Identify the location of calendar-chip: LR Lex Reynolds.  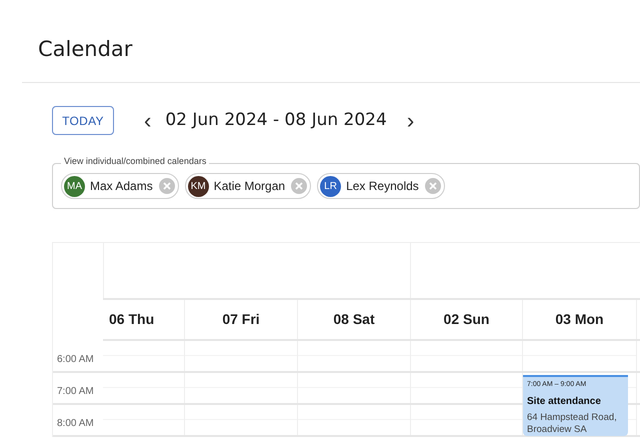
(381, 186).